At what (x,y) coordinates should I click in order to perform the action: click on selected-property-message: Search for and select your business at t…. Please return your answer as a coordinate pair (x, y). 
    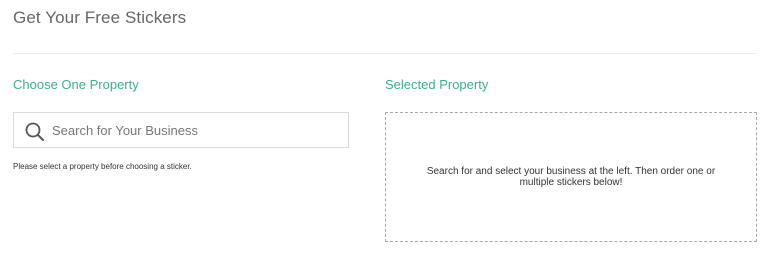
    Looking at the image, I should click on (571, 177).